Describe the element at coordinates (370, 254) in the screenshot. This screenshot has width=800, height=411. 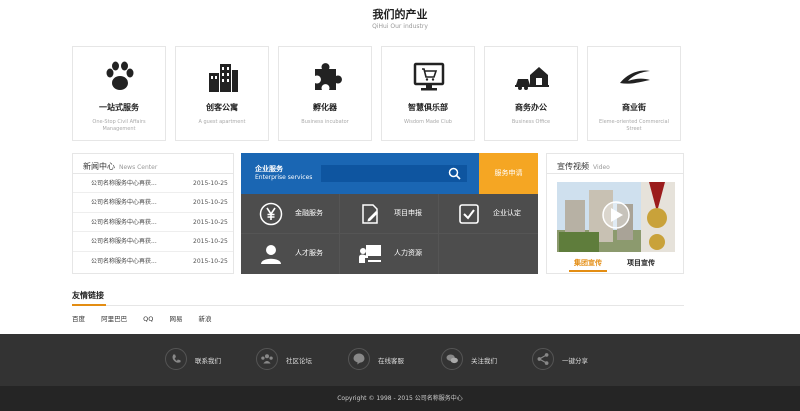
I see `presenter-icon` at that location.